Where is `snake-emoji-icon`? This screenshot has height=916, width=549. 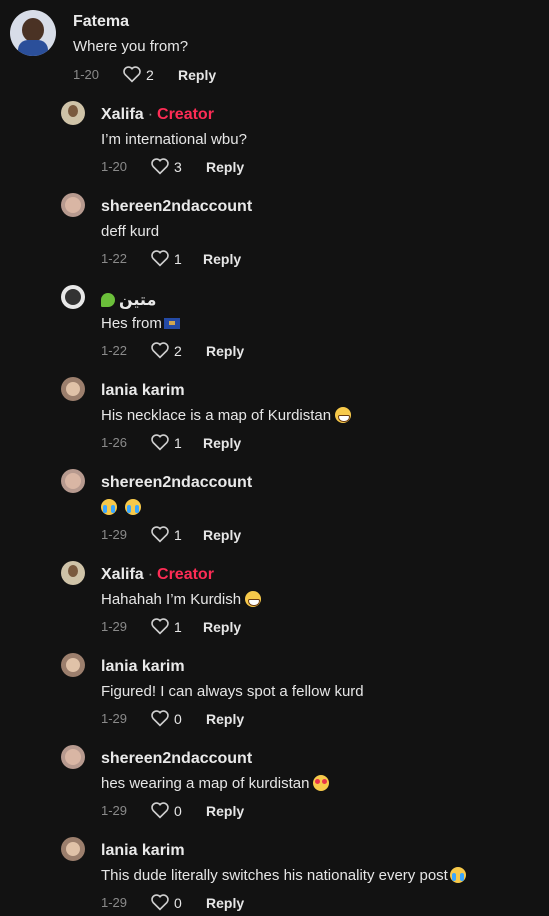 snake-emoji-icon is located at coordinates (108, 300).